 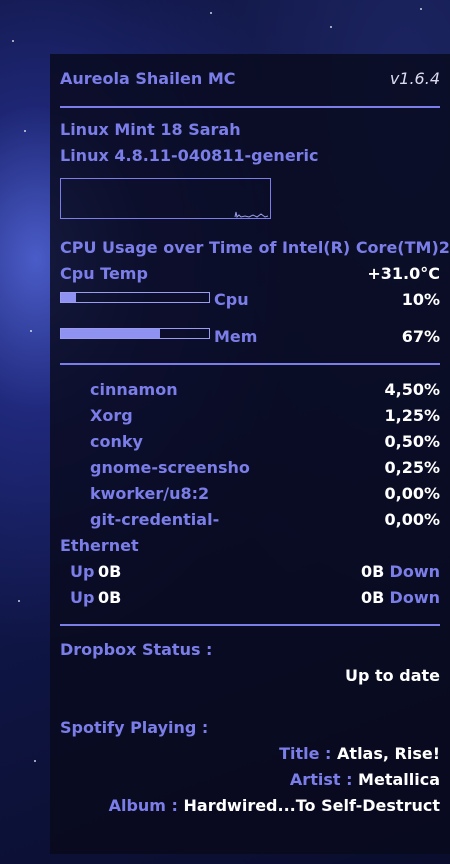 What do you see at coordinates (104, 273) in the screenshot?
I see `cpu-temp-label: Cpu Temp` at bounding box center [104, 273].